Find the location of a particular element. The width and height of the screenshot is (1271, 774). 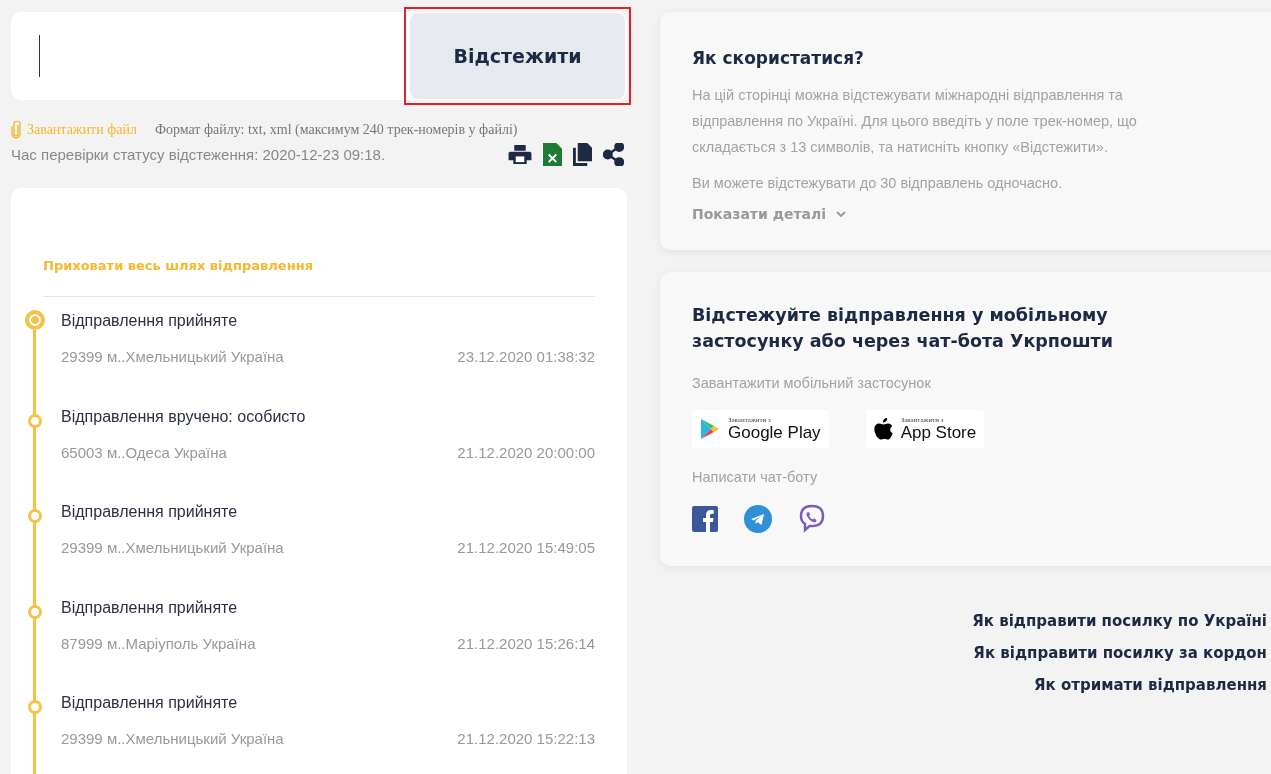

viber-icon is located at coordinates (812, 519).